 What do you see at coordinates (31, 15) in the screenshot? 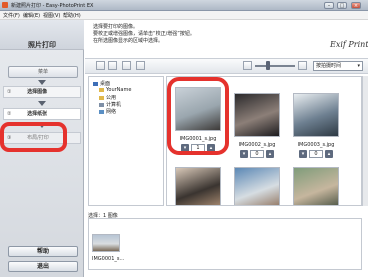
I see `menu-edit: 编辑(E)` at bounding box center [31, 15].